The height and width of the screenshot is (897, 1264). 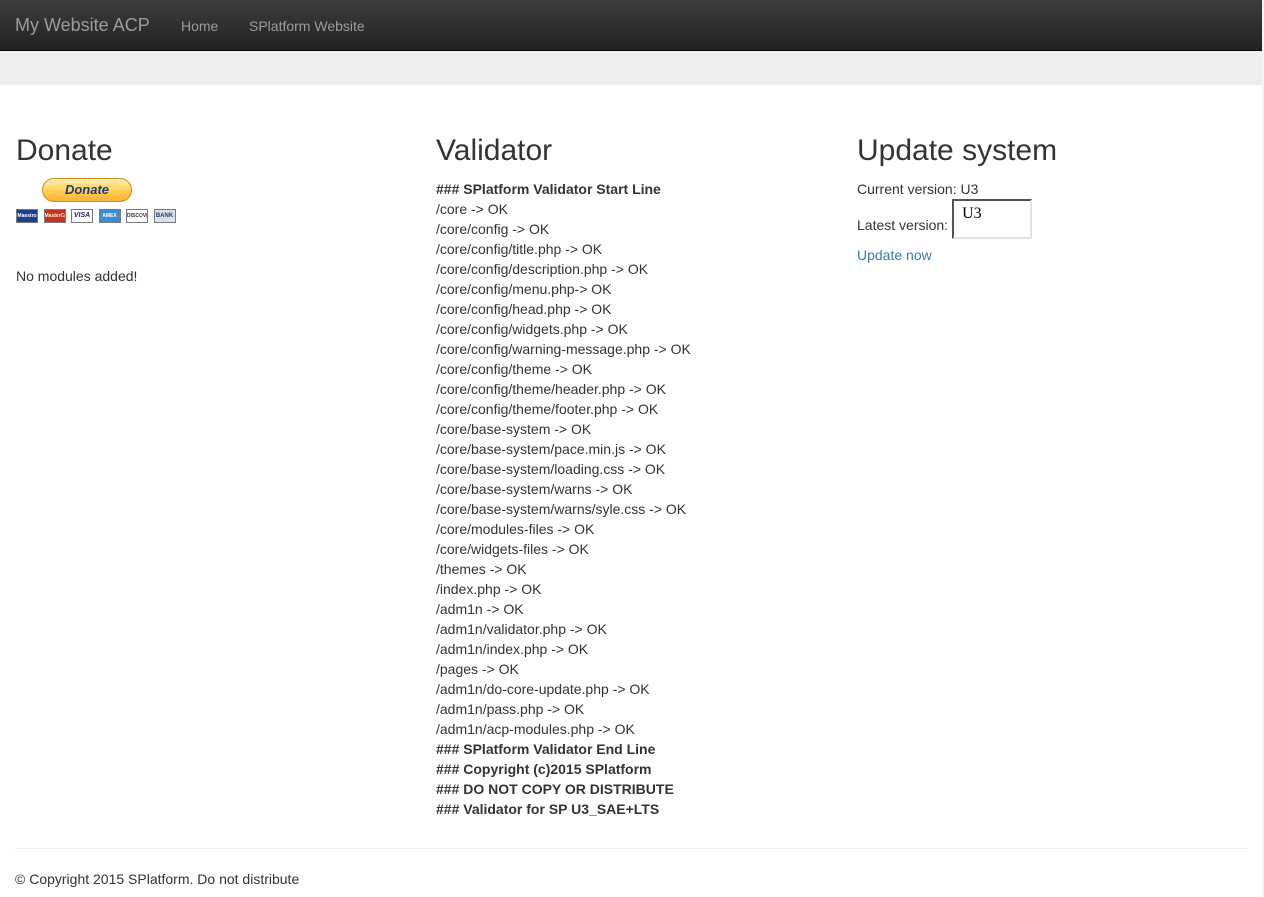 I want to click on validator-line: /core/widgets-files -> OK, so click(x=512, y=549).